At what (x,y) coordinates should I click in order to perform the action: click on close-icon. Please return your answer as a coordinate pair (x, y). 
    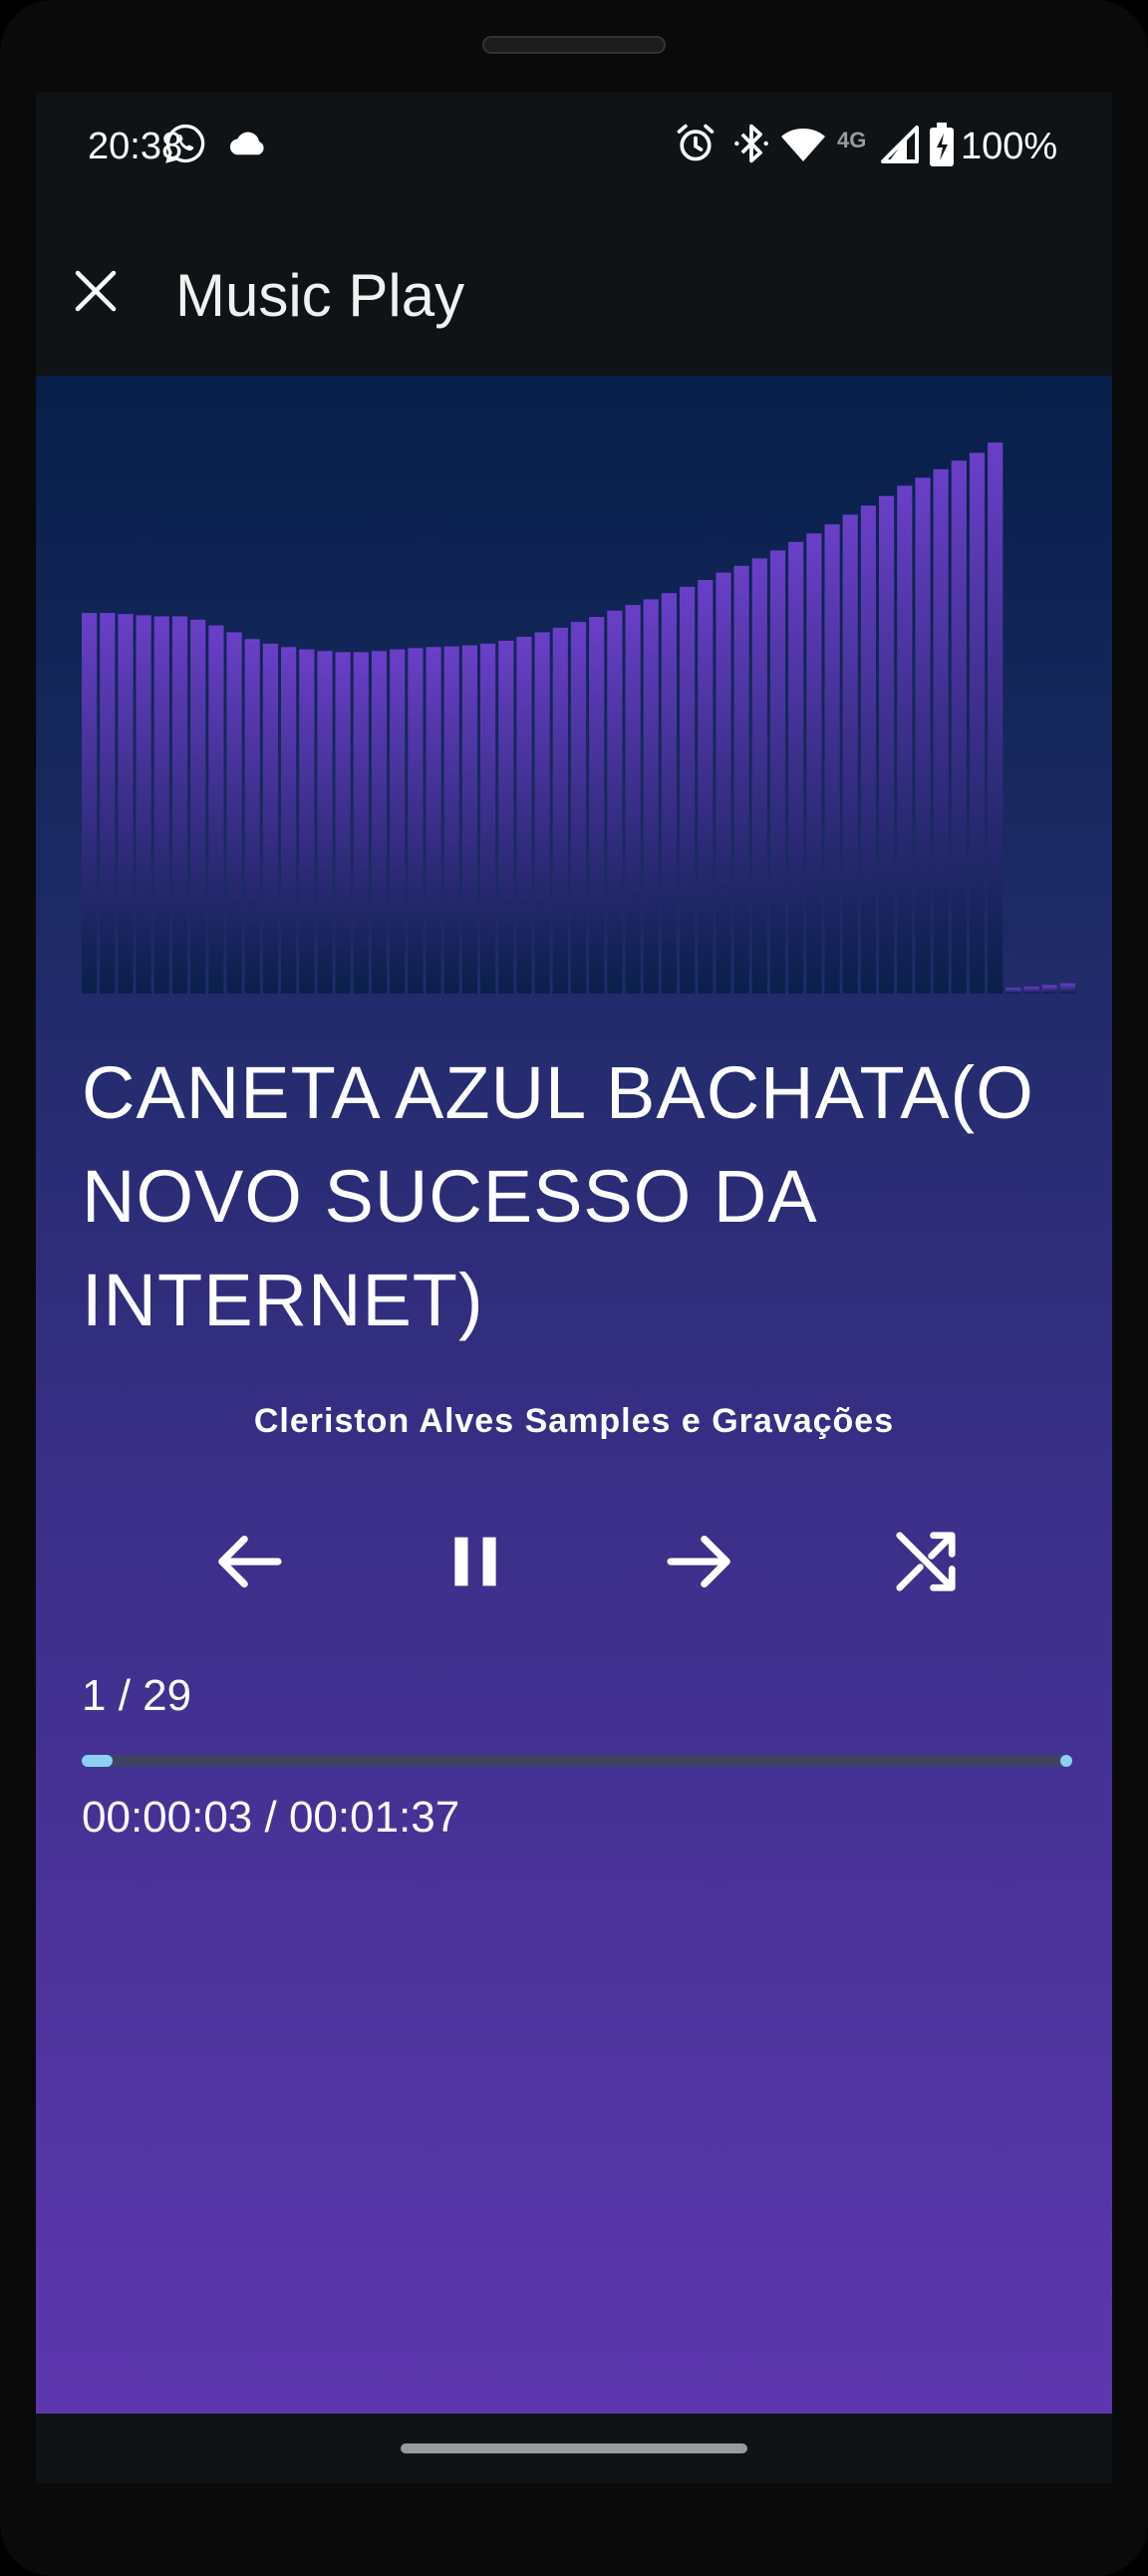
    Looking at the image, I should click on (96, 291).